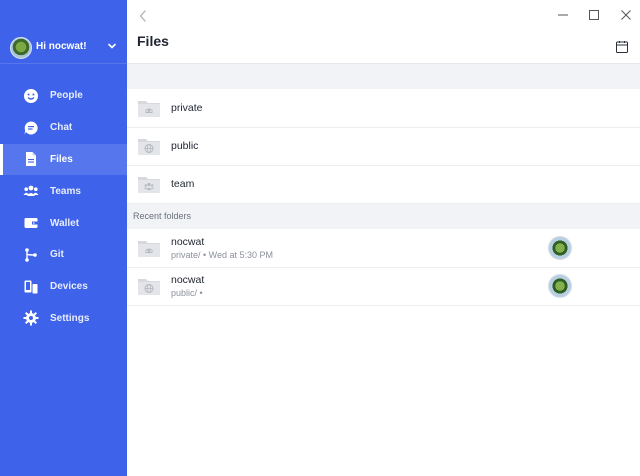 The width and height of the screenshot is (640, 476). I want to click on sidebar-item-files: Files, so click(63, 159).